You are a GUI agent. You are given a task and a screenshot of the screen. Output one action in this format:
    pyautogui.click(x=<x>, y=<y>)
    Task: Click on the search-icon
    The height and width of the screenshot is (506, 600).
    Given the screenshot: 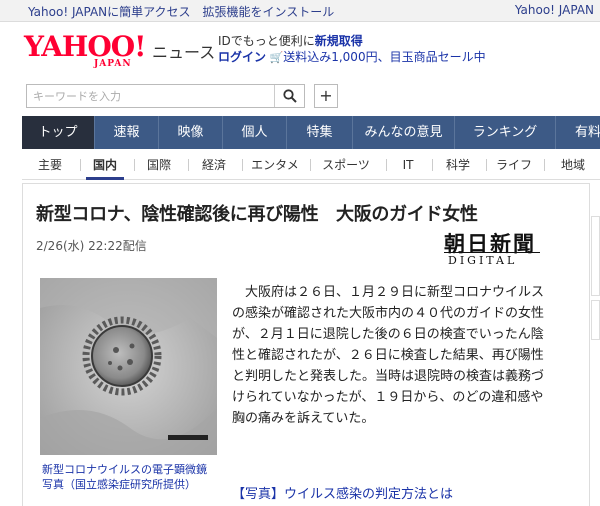 What is the action you would take?
    pyautogui.click(x=289, y=96)
    